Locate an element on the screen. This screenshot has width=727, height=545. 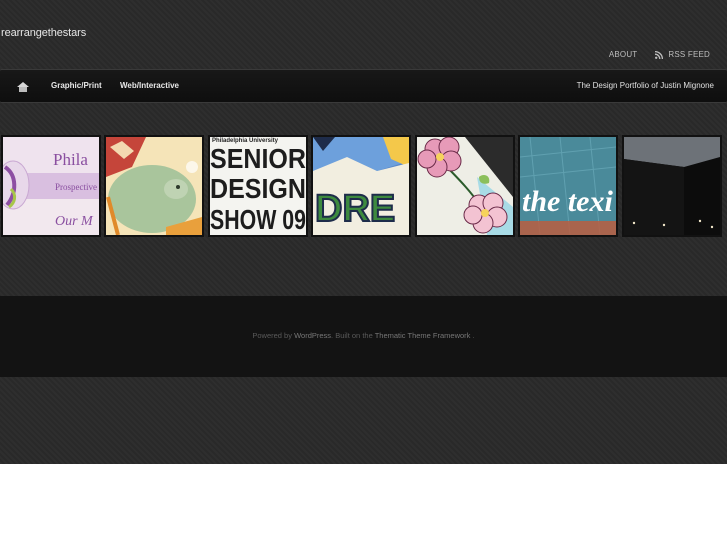
thumb-senior-design-show-text-1: SENIOR is located at coordinates (258, 158).